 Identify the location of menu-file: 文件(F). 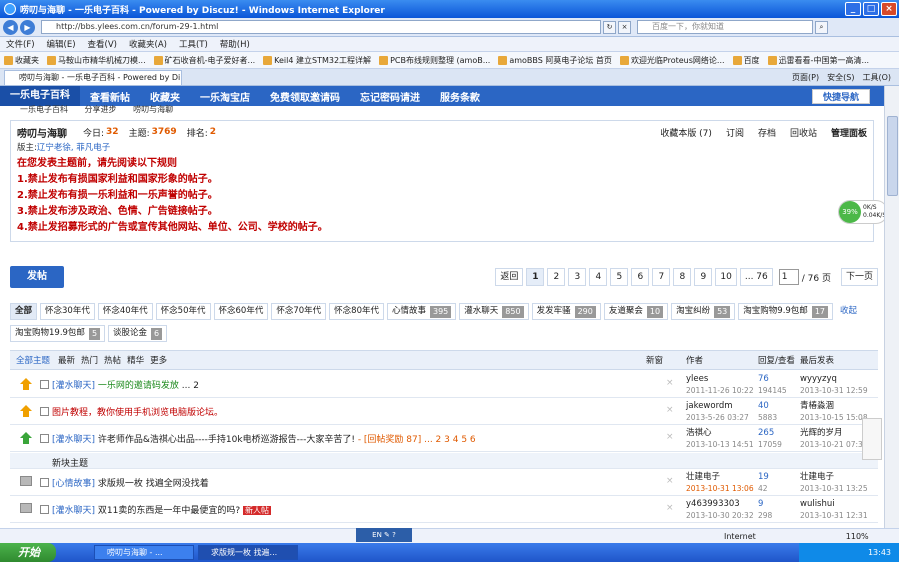
(20, 44).